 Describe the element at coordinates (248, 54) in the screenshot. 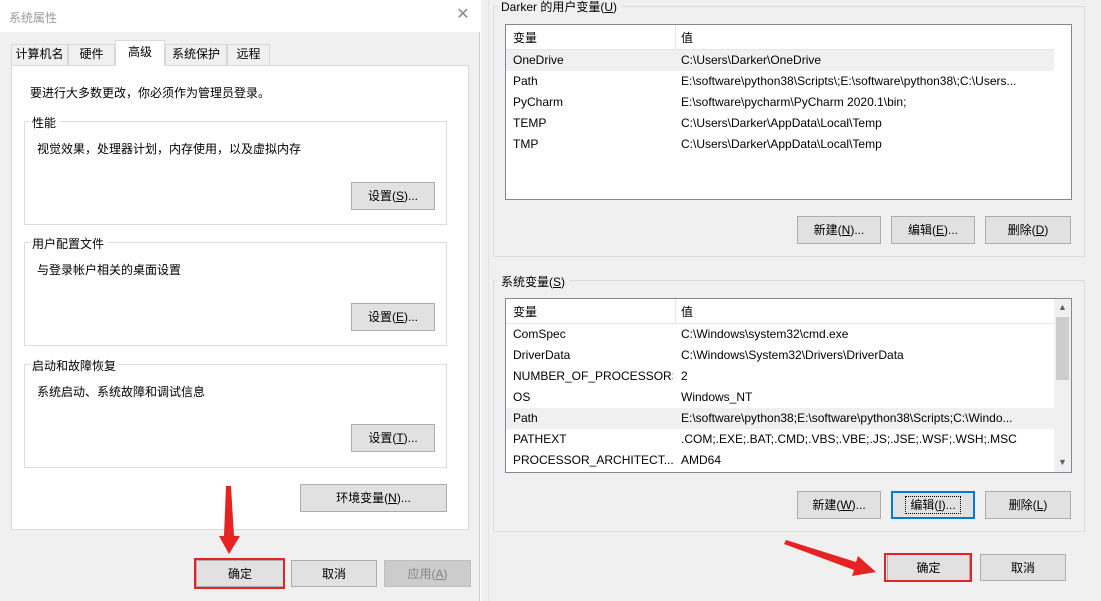

I see `tab-remote: 远程` at that location.